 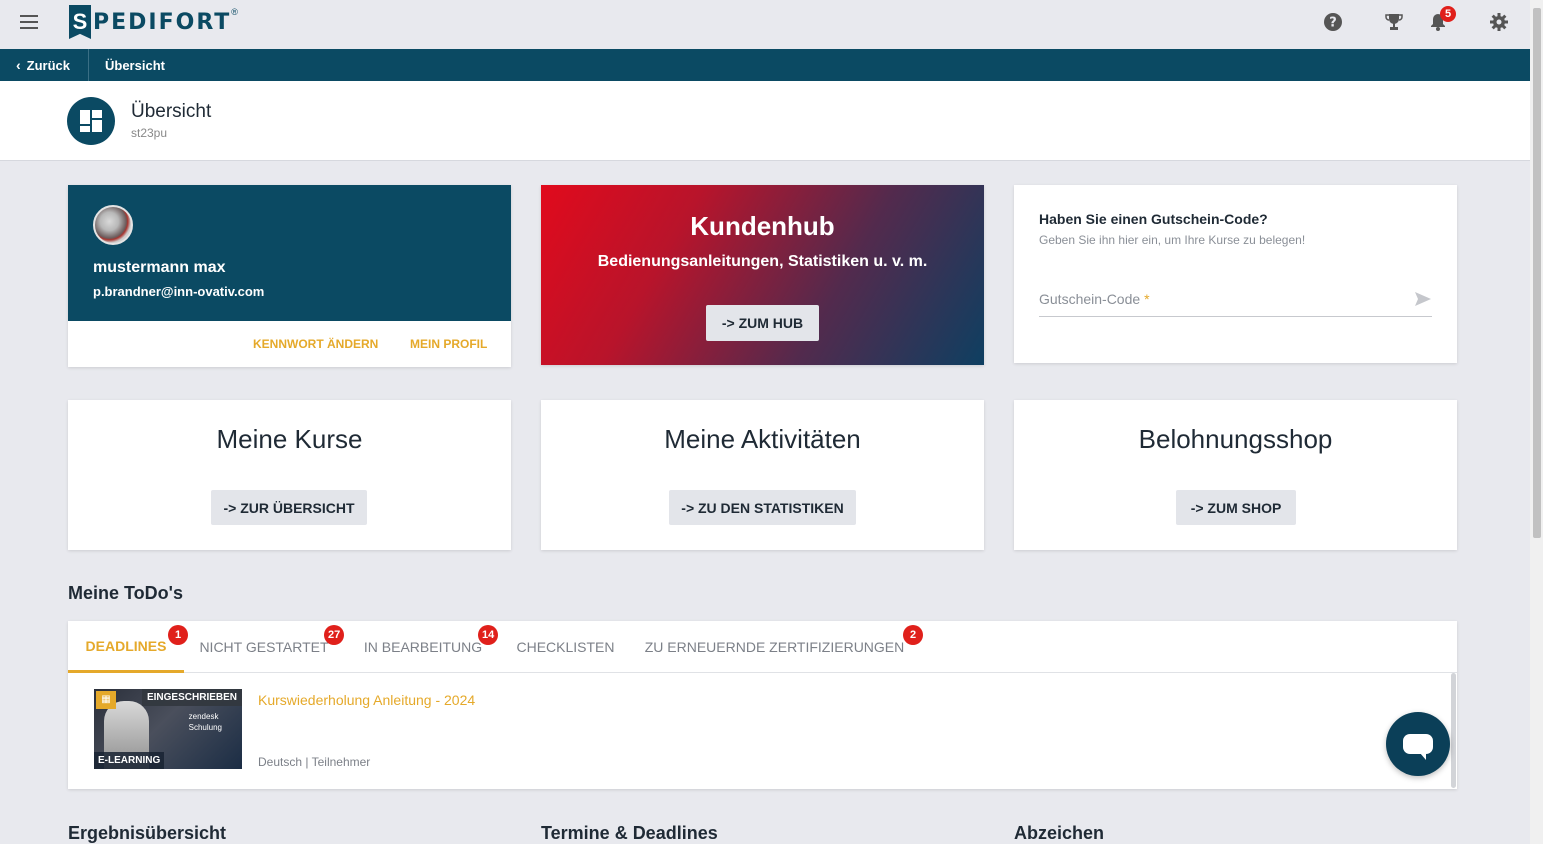 I want to click on nav-bar: ‹ Zurück Übersicht, so click(x=765, y=65).